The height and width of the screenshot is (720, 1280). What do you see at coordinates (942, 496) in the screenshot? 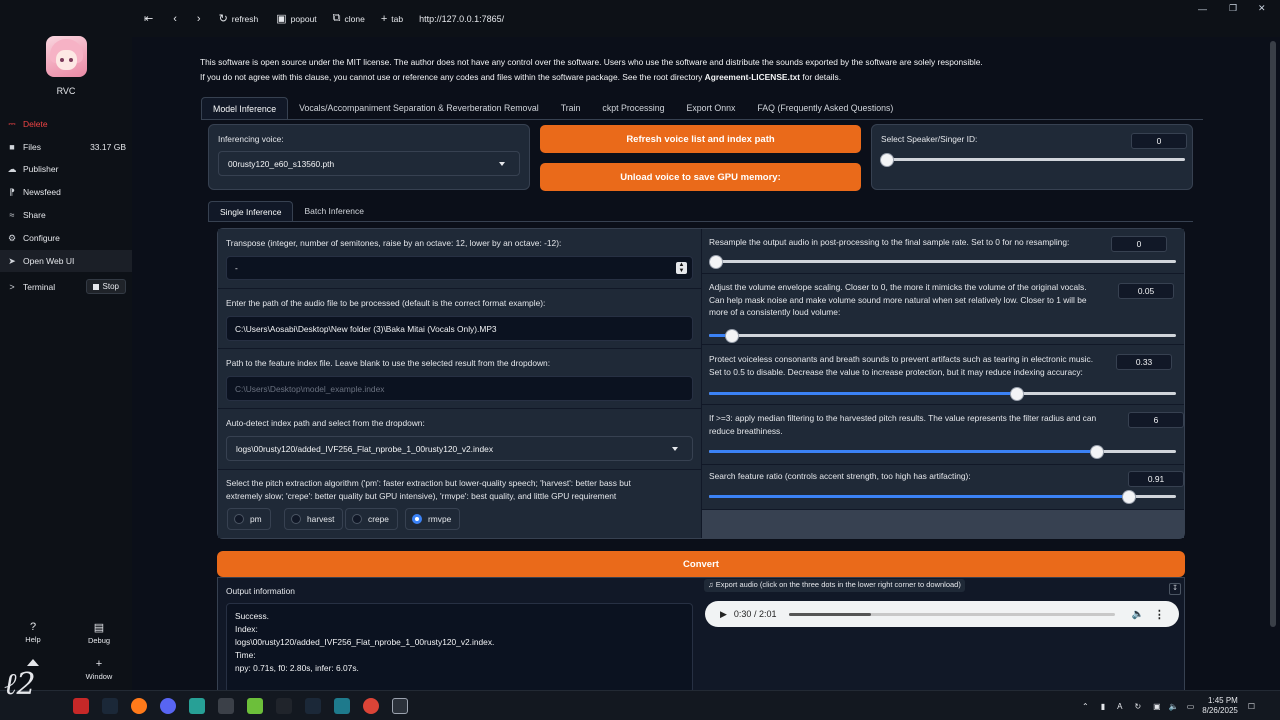
I see `ratio-slider` at bounding box center [942, 496].